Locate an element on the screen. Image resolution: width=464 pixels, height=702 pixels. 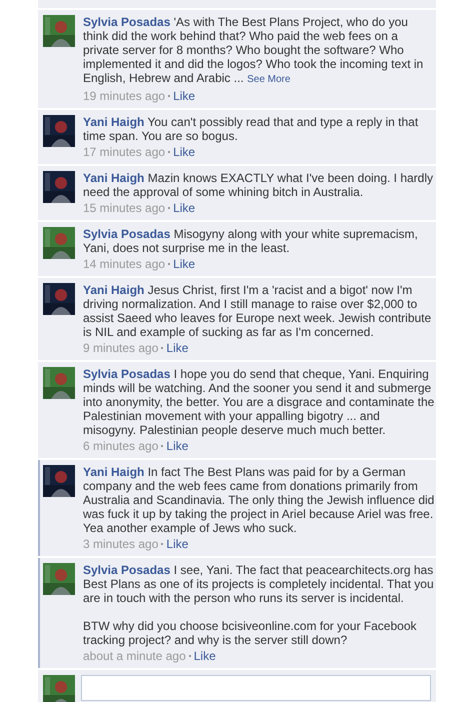
timestamp: 17 minutes ago is located at coordinates (124, 152).